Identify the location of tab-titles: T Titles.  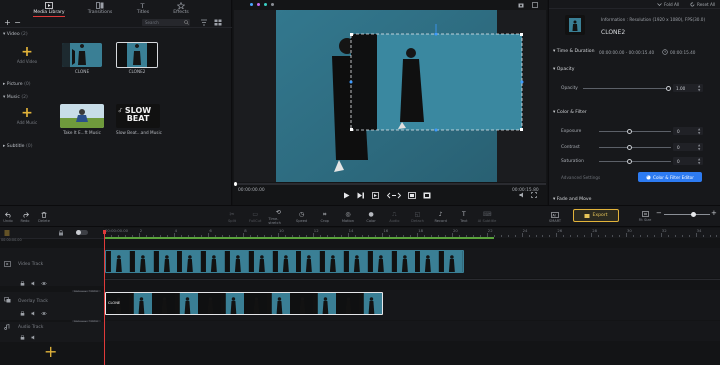
(143, 8).